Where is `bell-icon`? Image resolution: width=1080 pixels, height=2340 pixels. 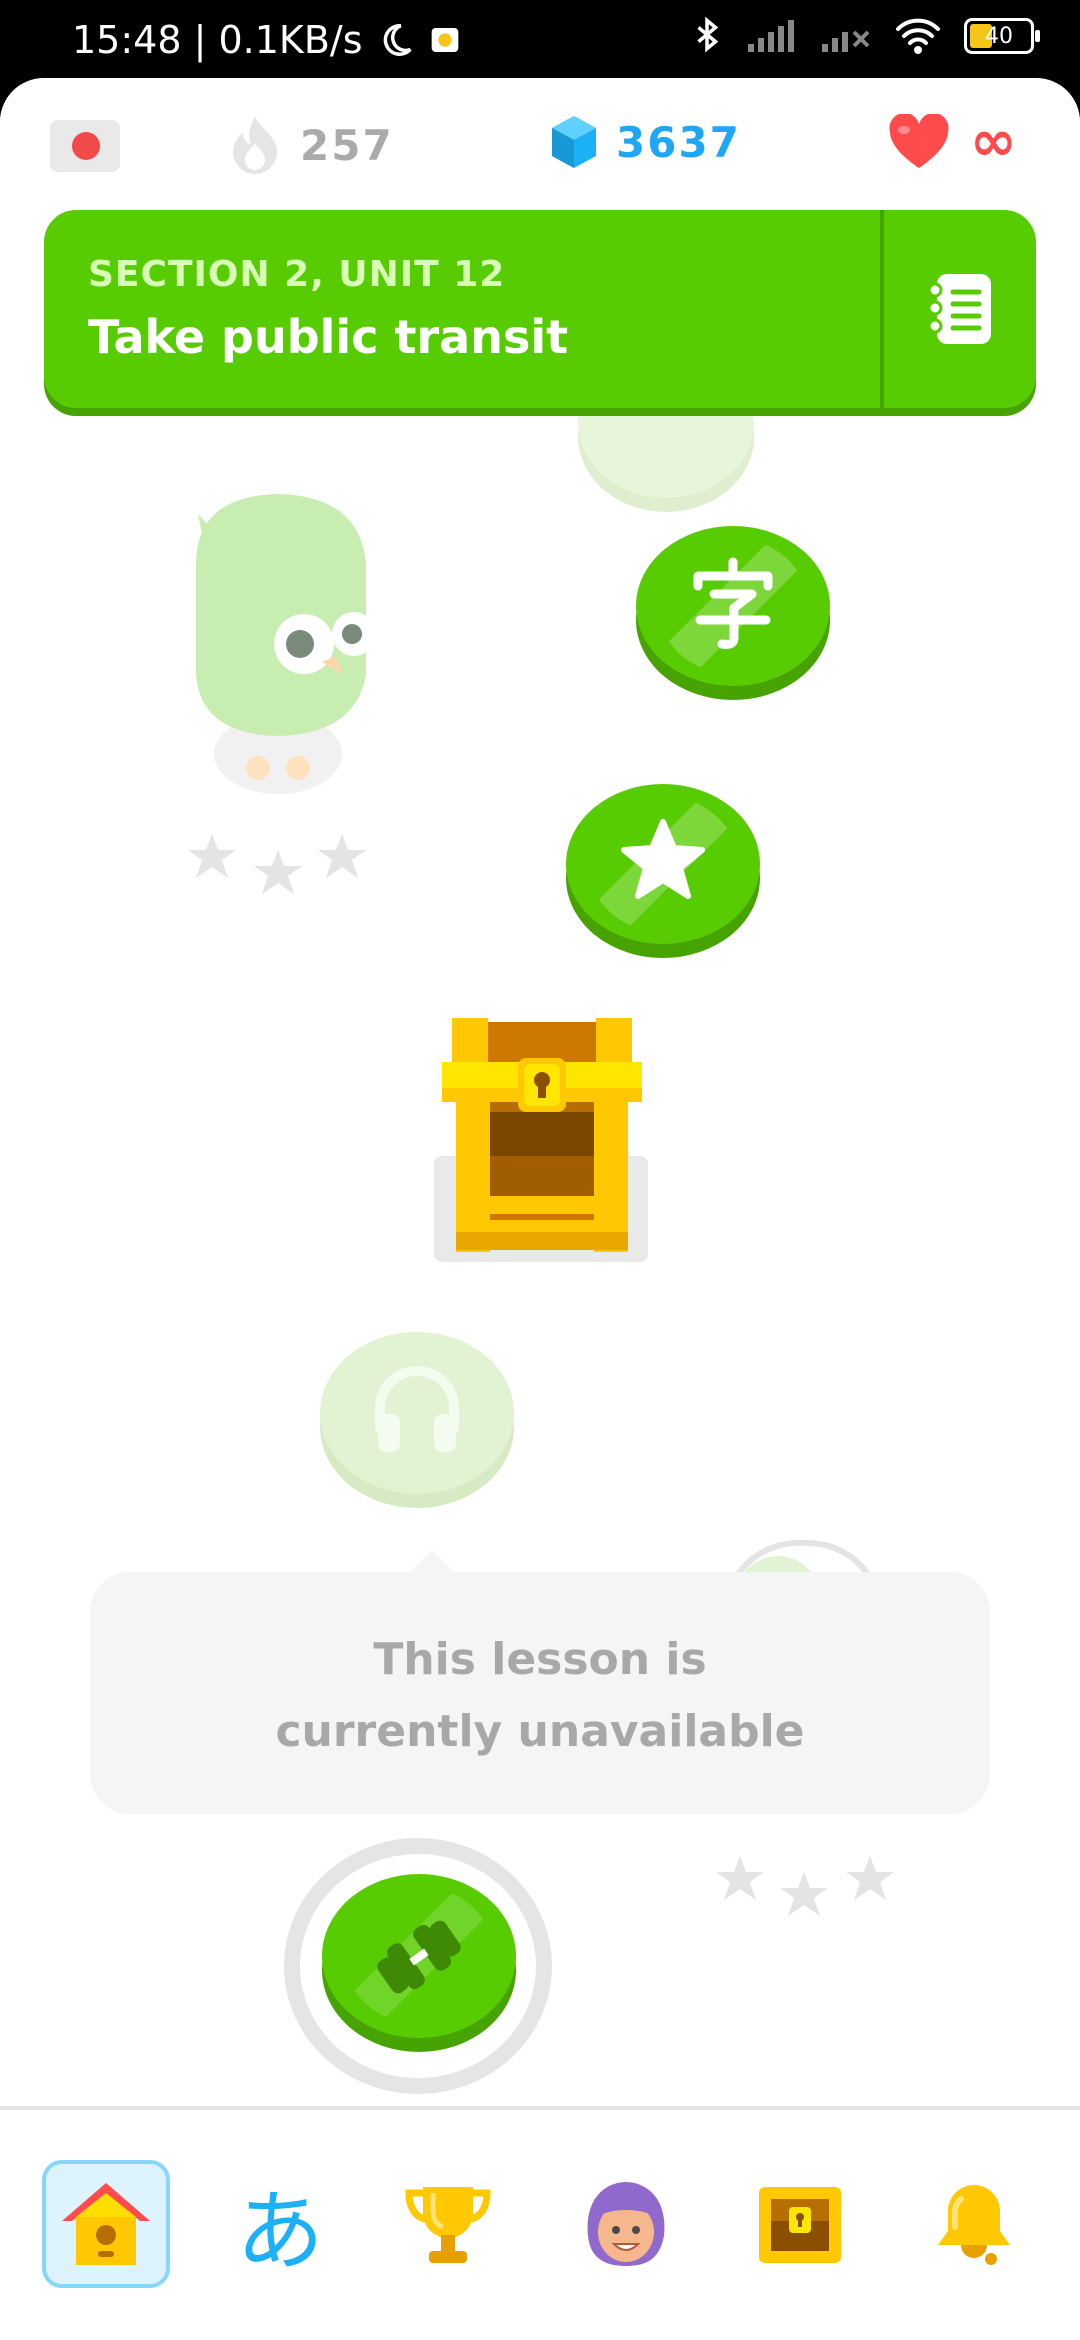 bell-icon is located at coordinates (974, 2225).